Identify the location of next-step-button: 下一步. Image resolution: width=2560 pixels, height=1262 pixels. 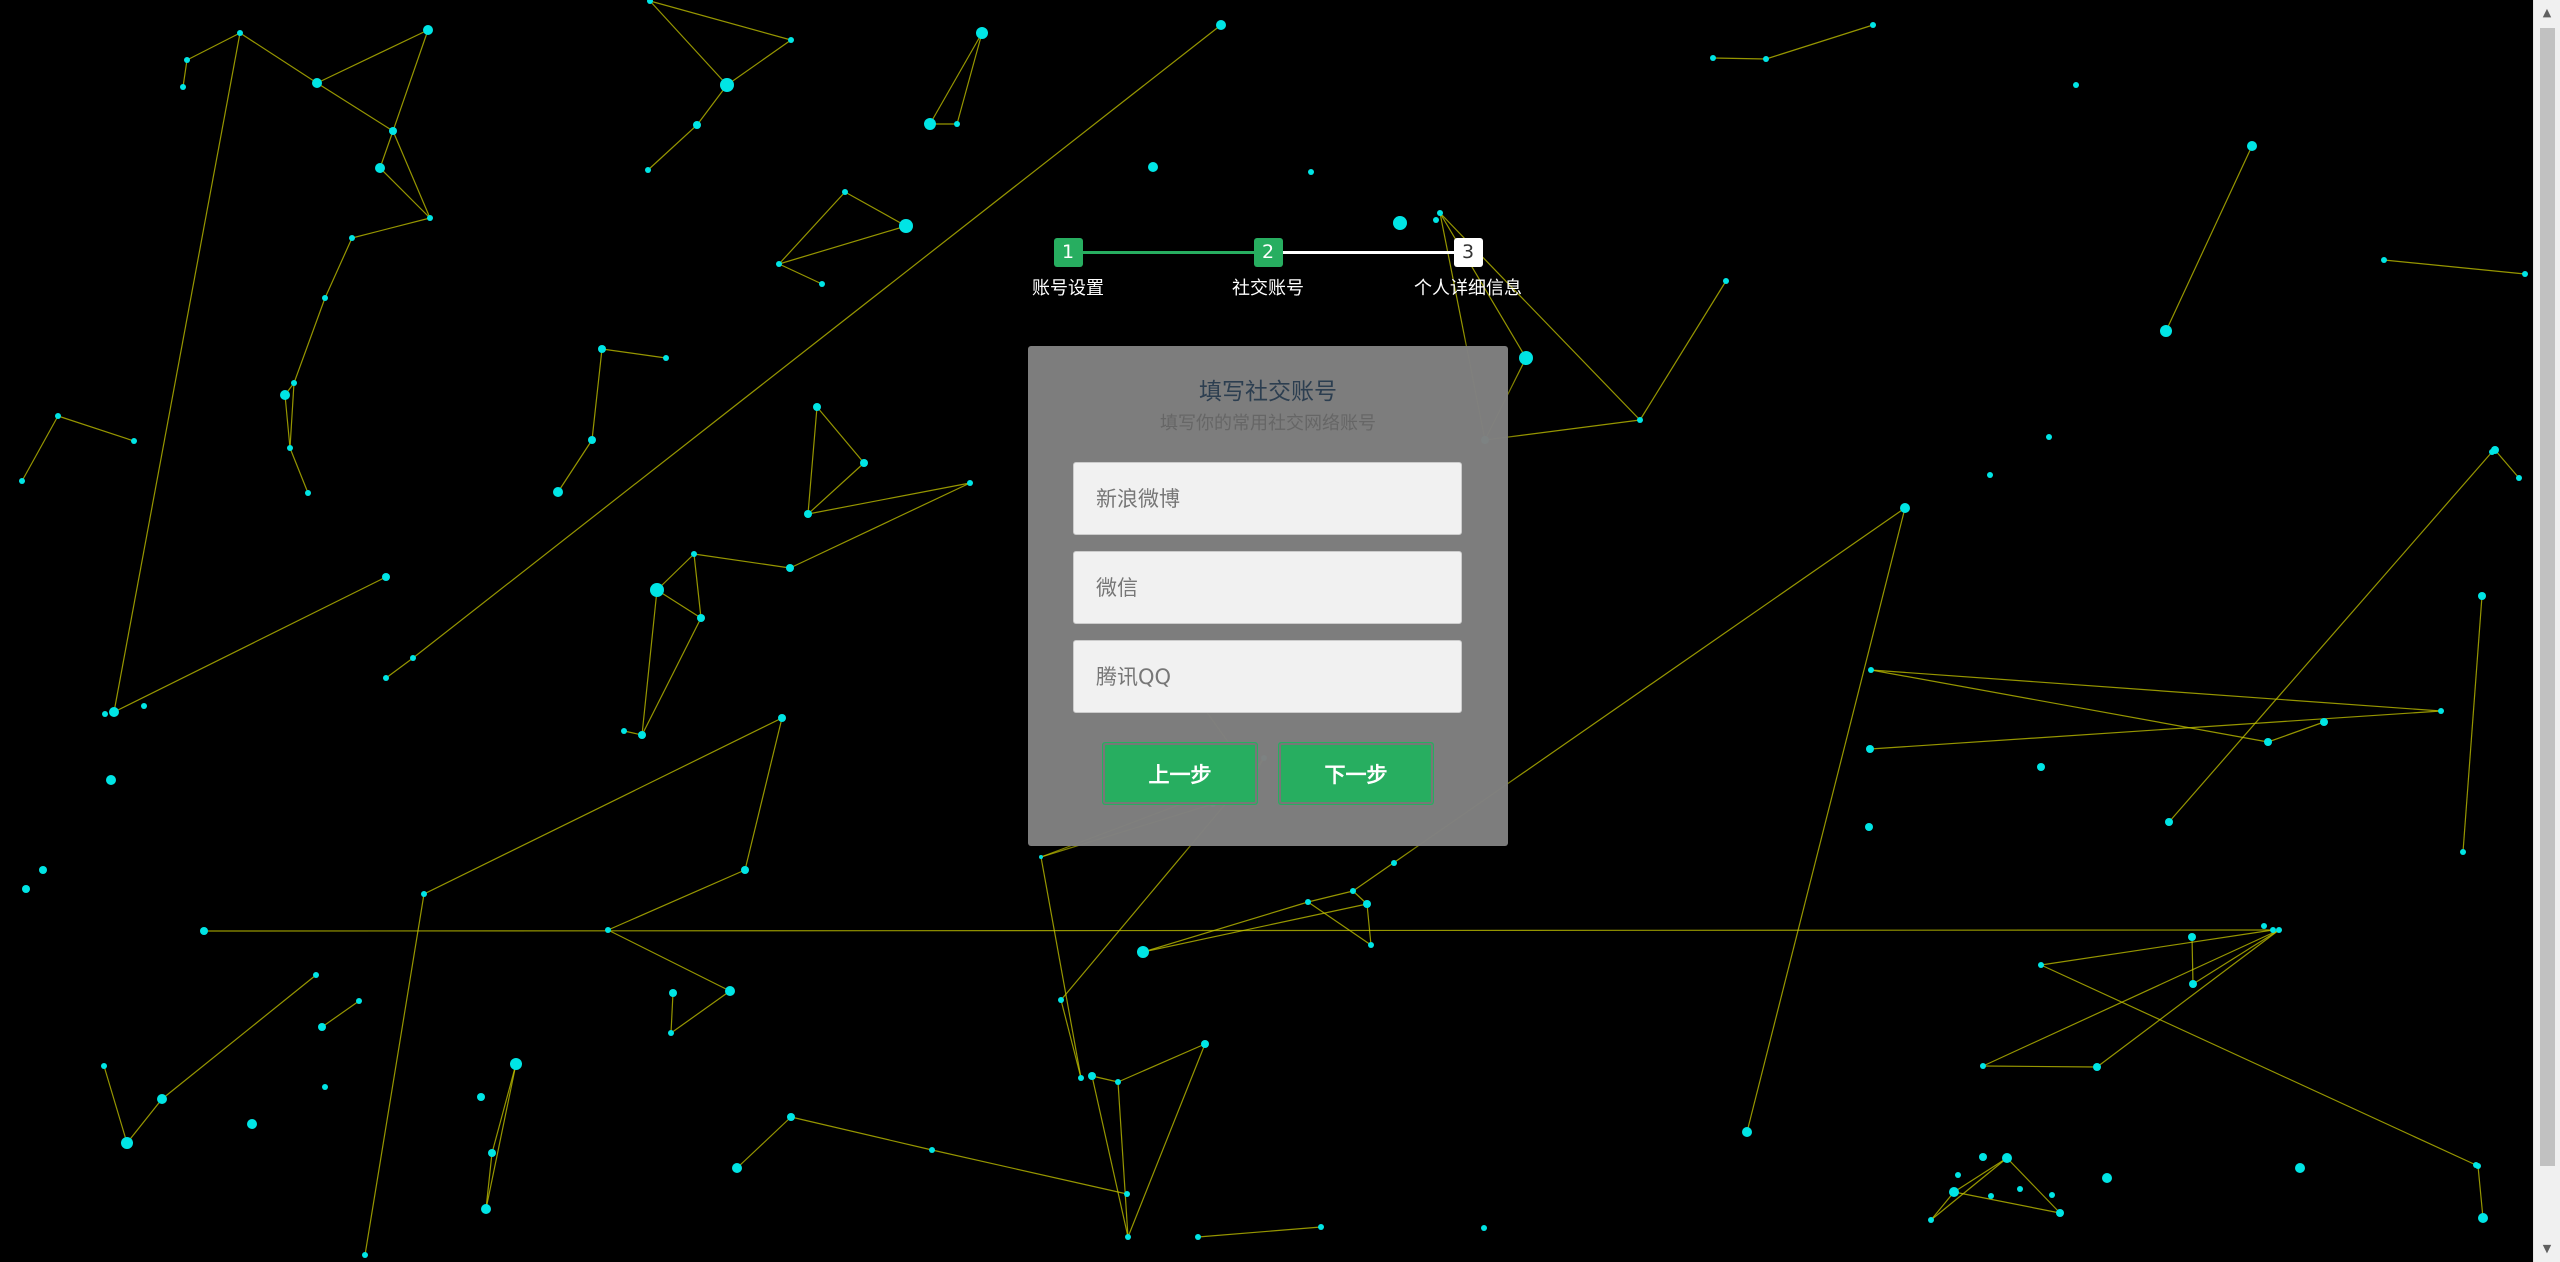
(1356, 773).